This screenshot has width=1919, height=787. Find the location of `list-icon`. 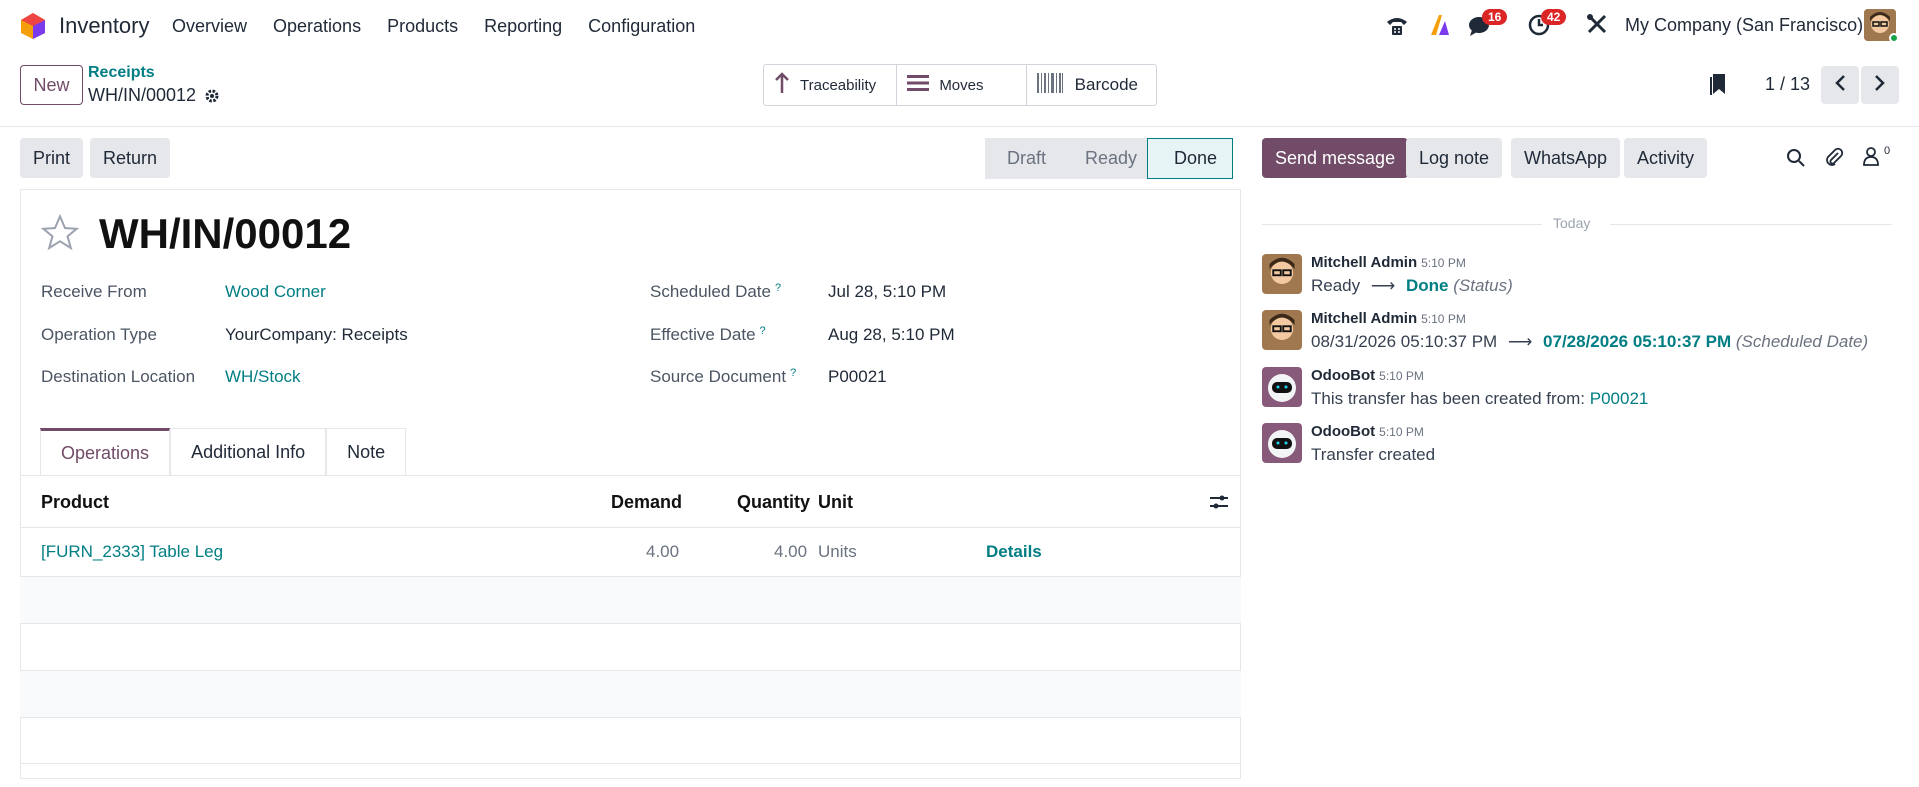

list-icon is located at coordinates (918, 85).